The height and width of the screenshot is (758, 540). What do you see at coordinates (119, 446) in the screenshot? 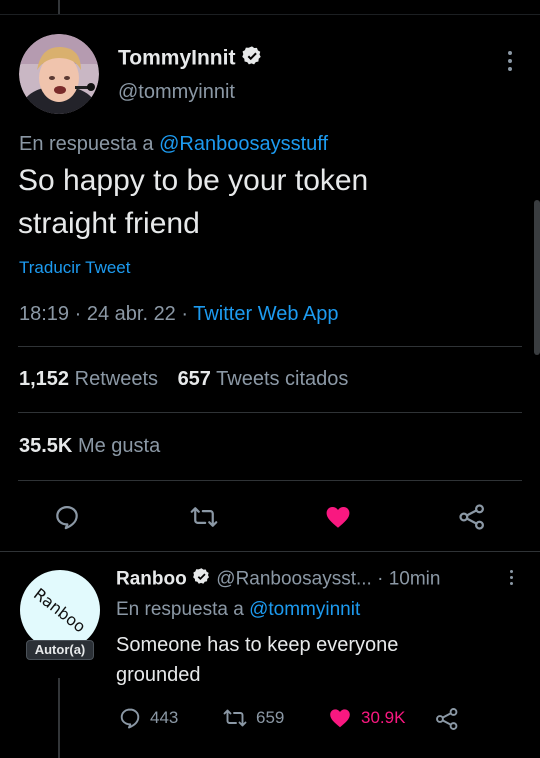
I see `likes-label: Me gusta` at bounding box center [119, 446].